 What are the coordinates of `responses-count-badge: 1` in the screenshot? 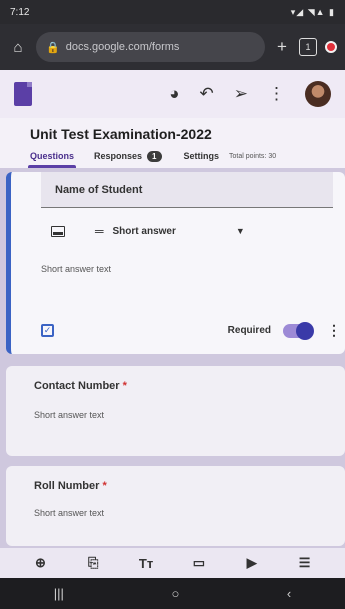 It's located at (154, 156).